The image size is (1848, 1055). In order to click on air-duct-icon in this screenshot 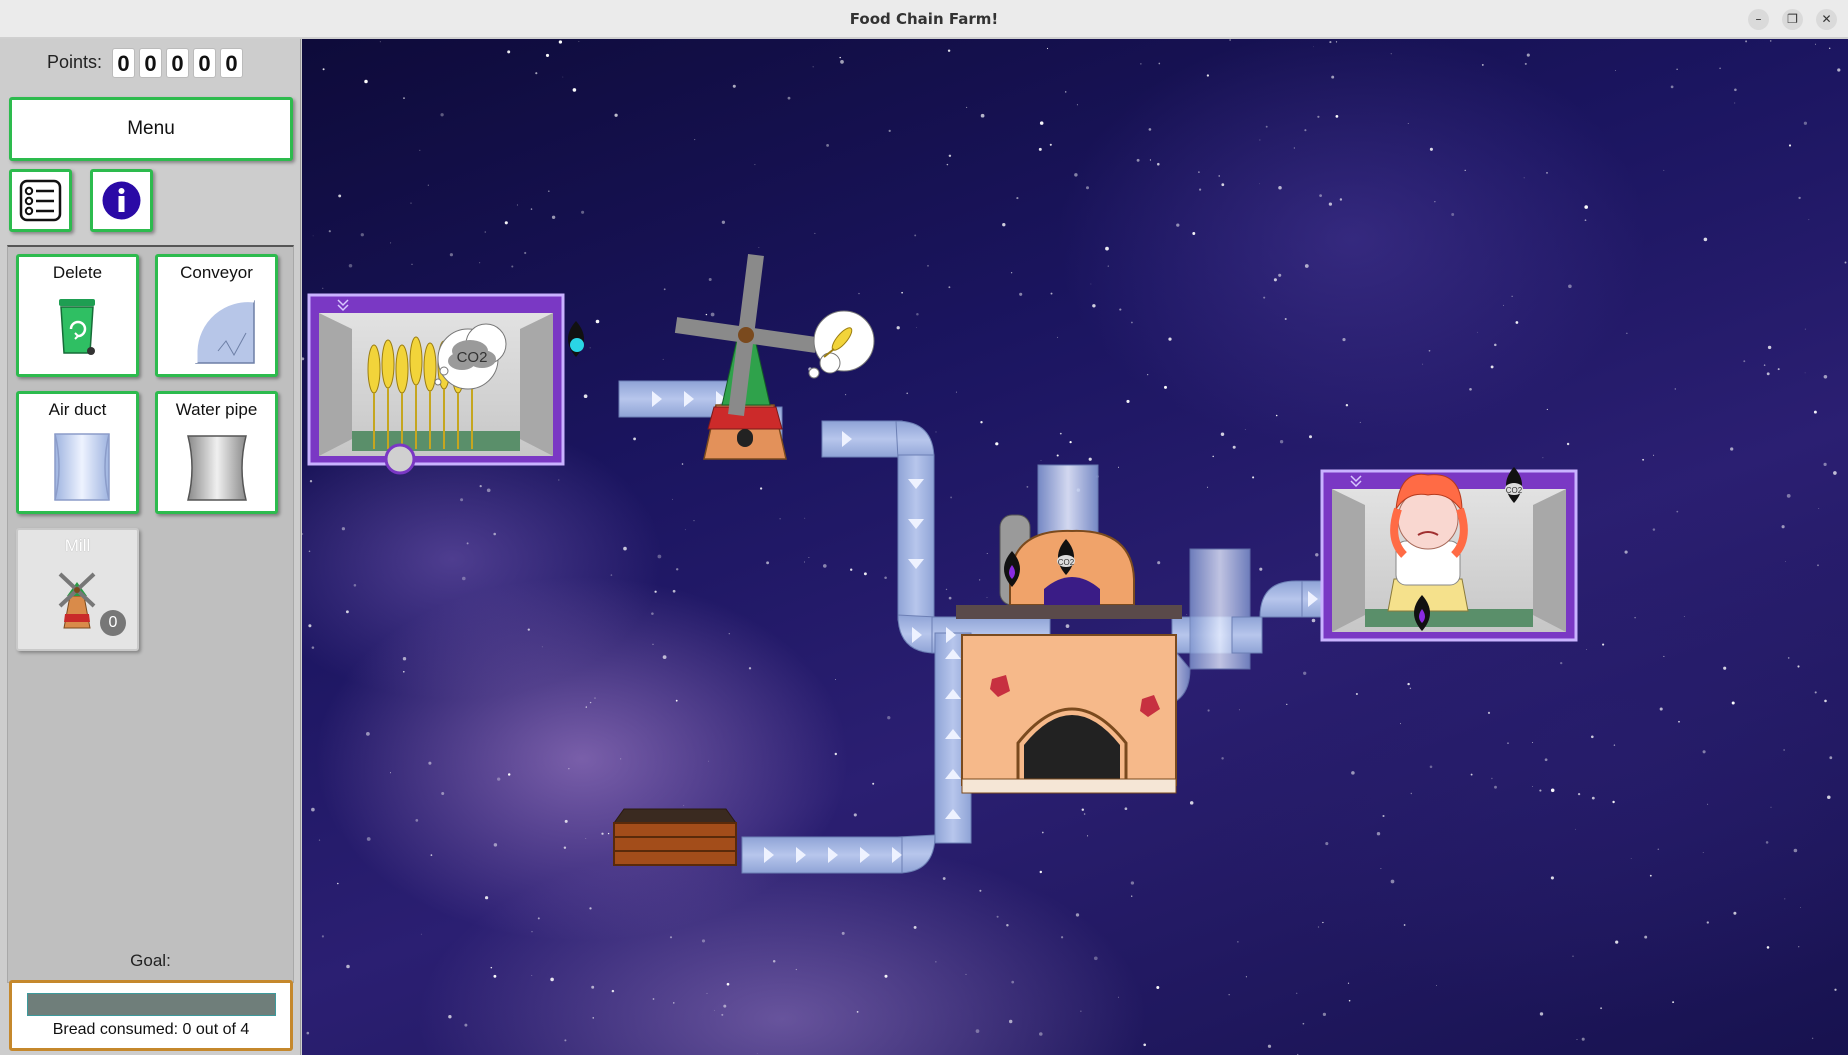, I will do `click(82, 467)`.